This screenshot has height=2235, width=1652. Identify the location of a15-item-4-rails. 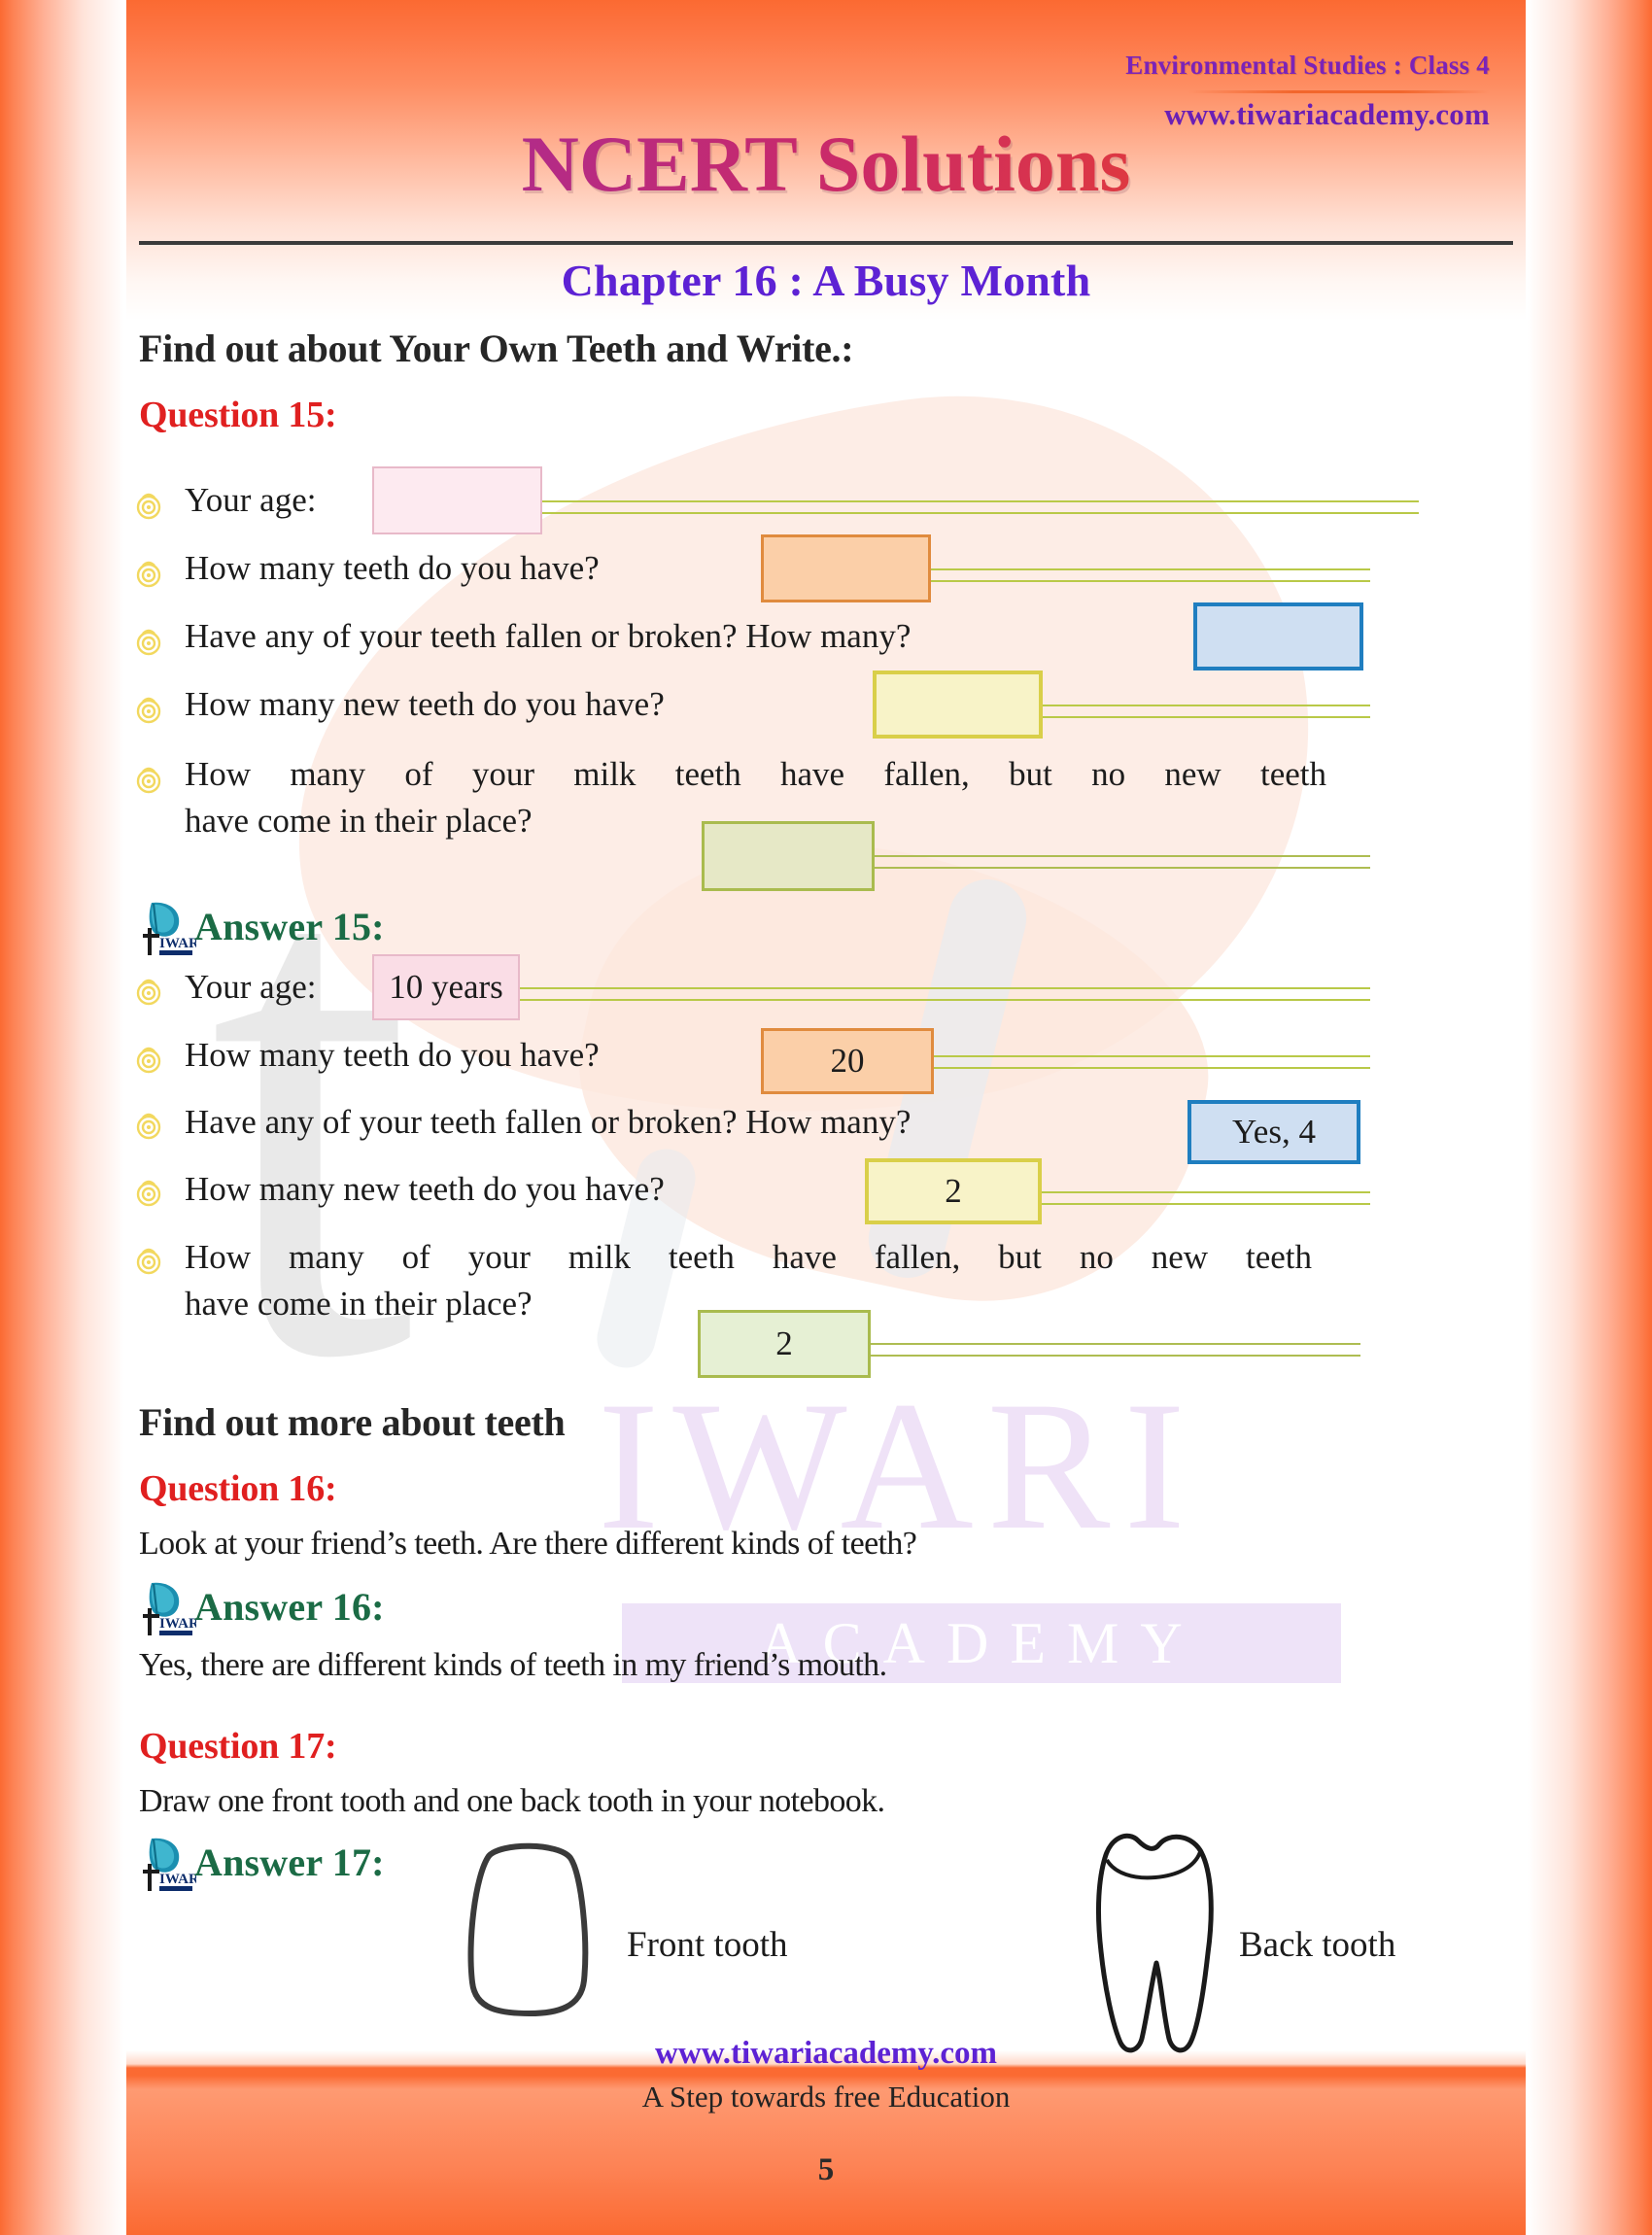
(1110, 1350).